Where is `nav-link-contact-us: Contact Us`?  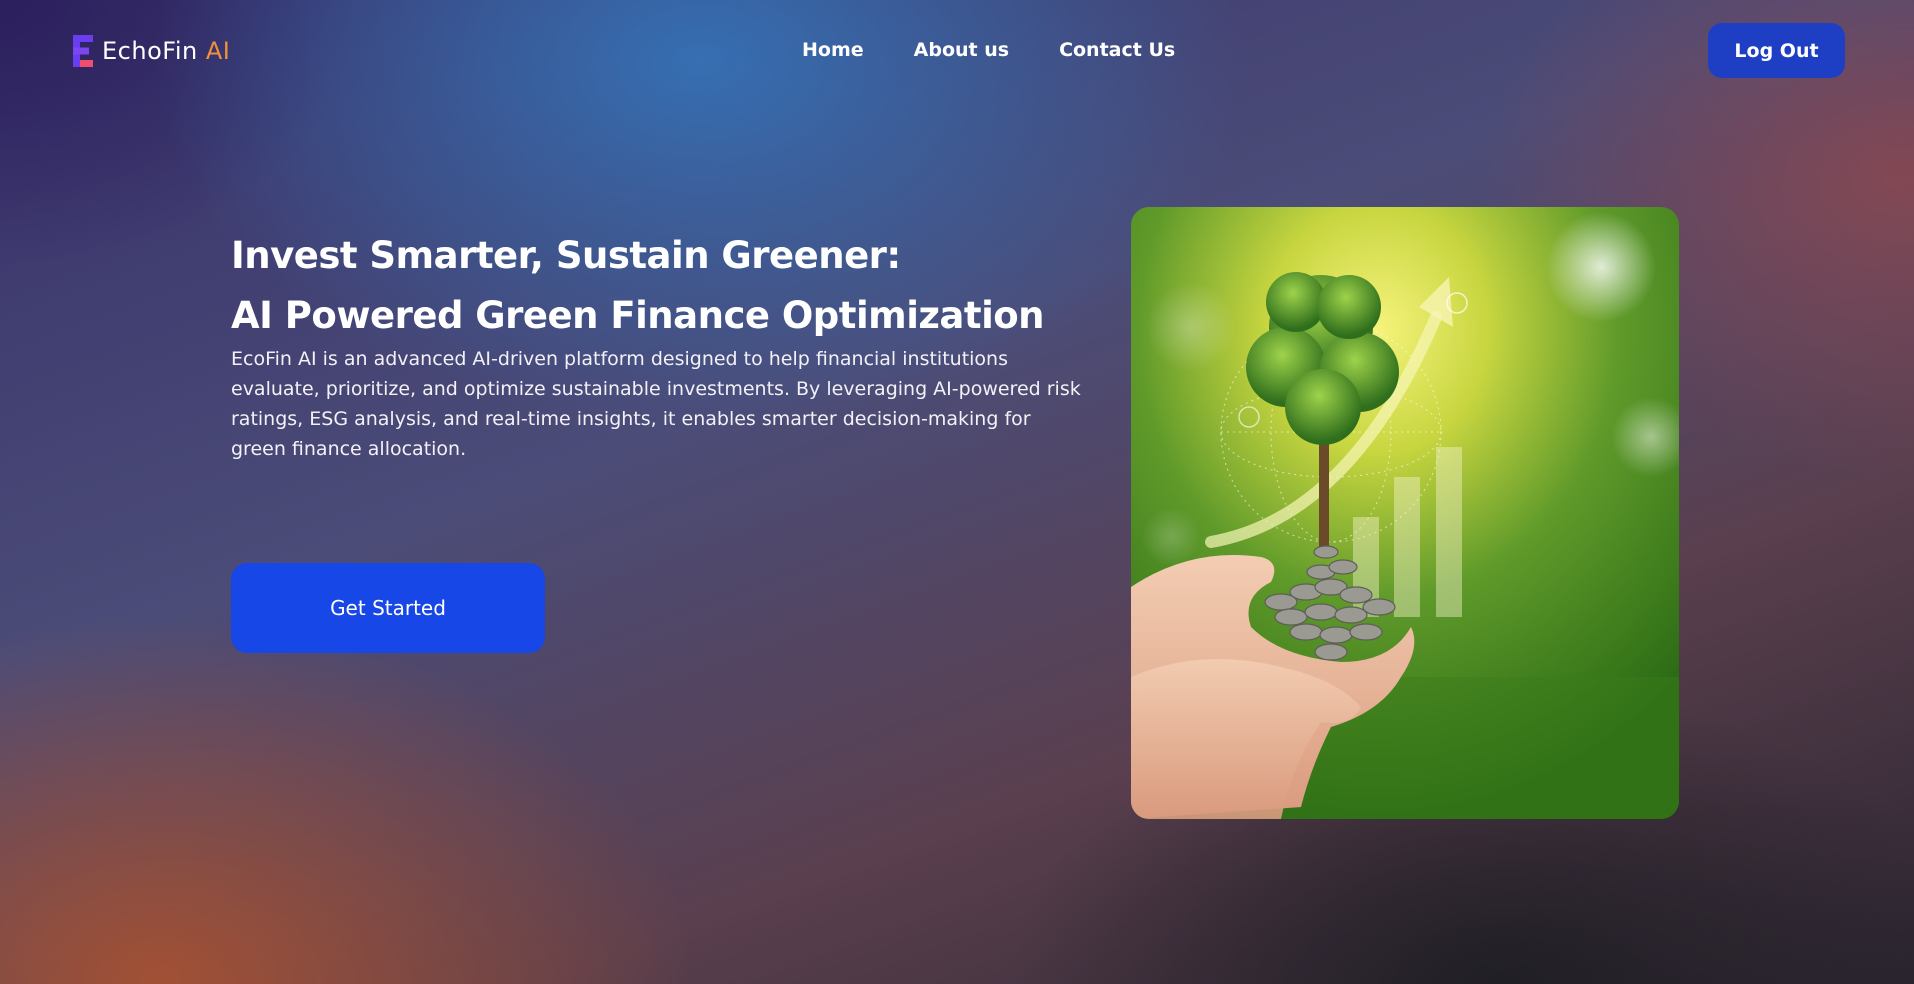
nav-link-contact-us: Contact Us is located at coordinates (1117, 50).